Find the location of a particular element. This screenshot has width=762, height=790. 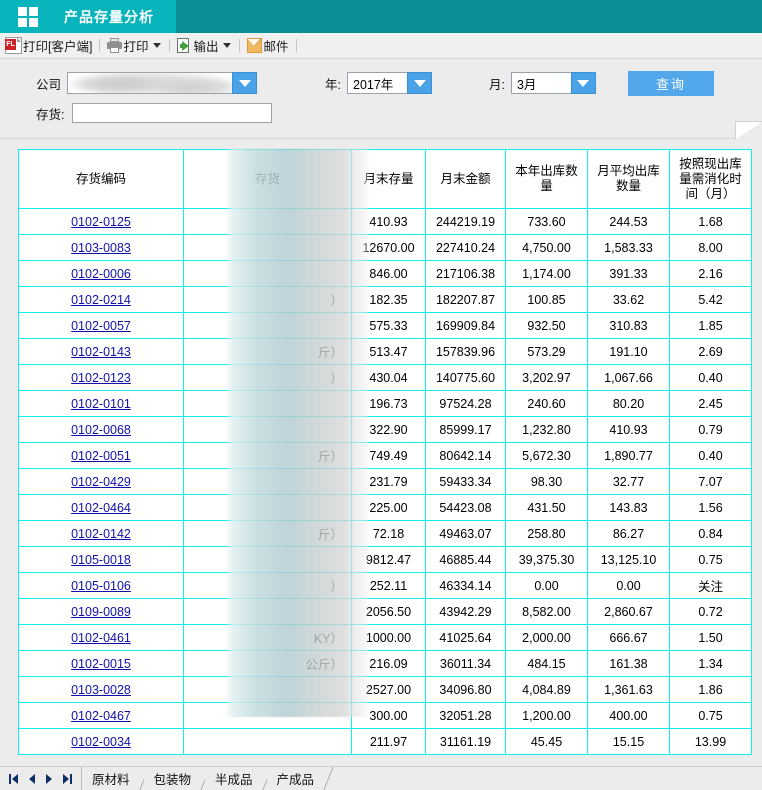

export-button: 输出 is located at coordinates (204, 45).